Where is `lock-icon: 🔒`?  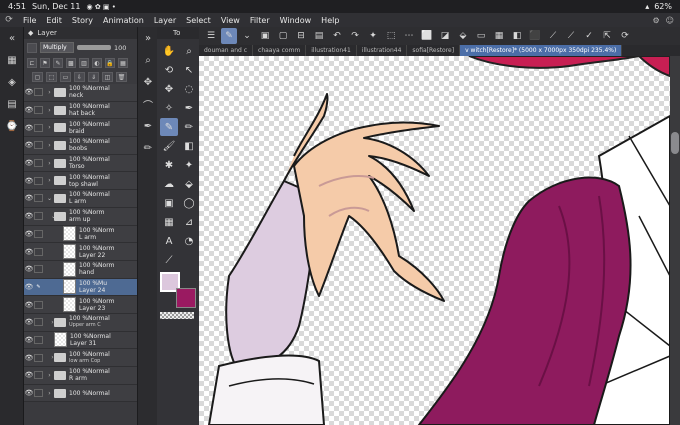
lock-icon: 🔒 is located at coordinates (110, 63).